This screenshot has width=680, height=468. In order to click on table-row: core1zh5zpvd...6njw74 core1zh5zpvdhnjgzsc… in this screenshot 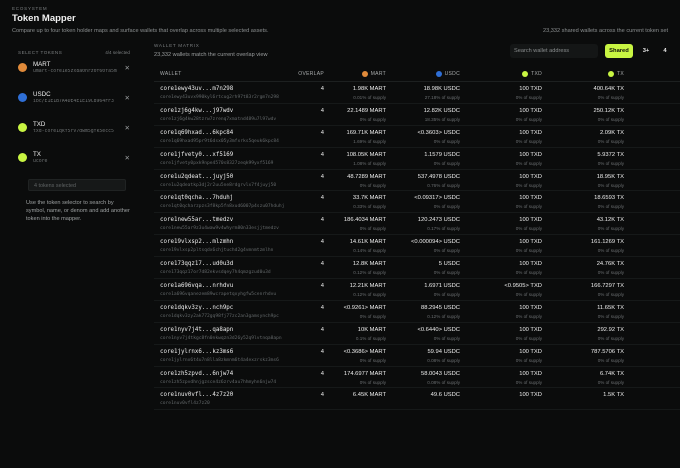, I will do `click(417, 378)`.